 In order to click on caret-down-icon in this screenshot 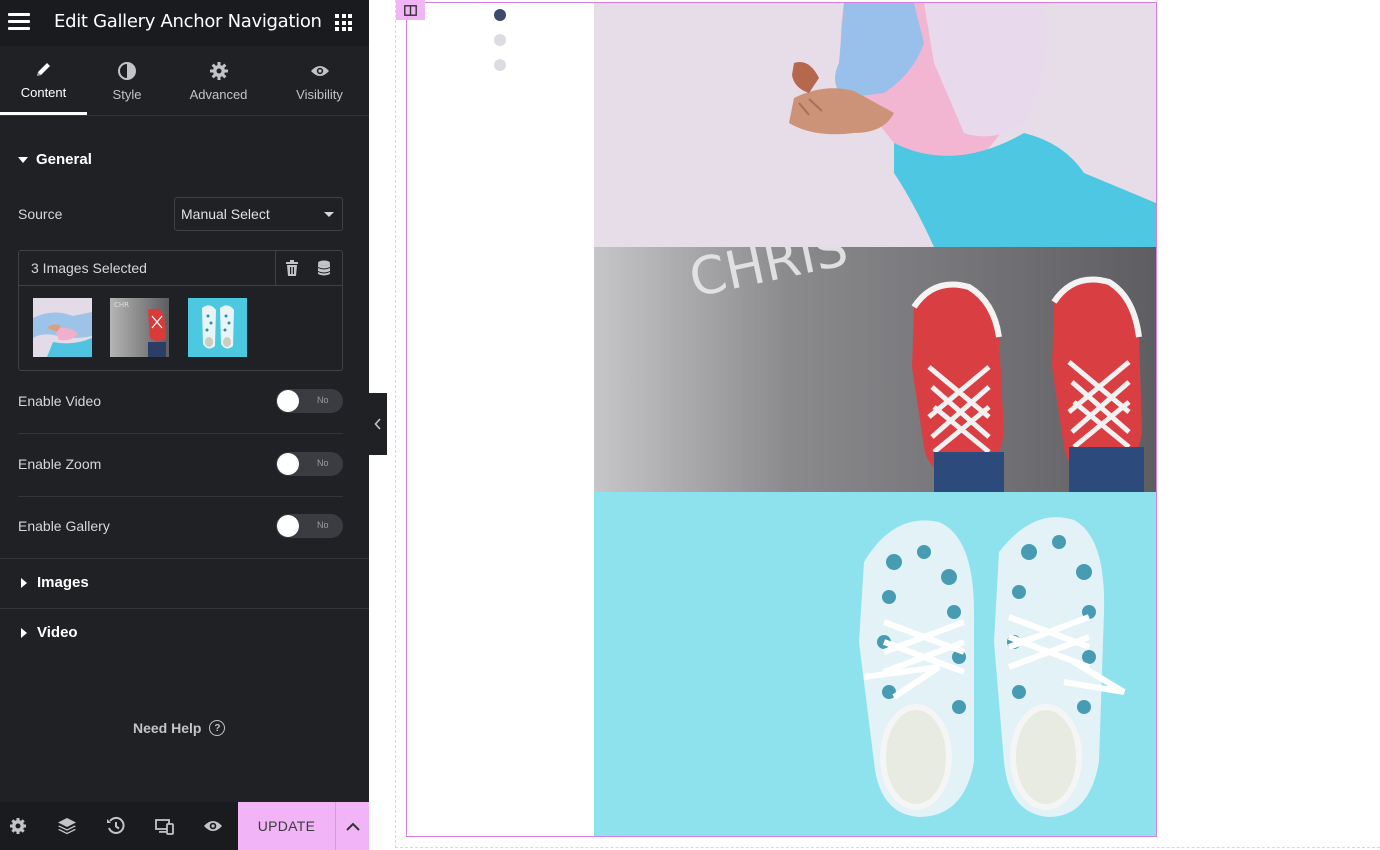, I will do `click(23, 159)`.